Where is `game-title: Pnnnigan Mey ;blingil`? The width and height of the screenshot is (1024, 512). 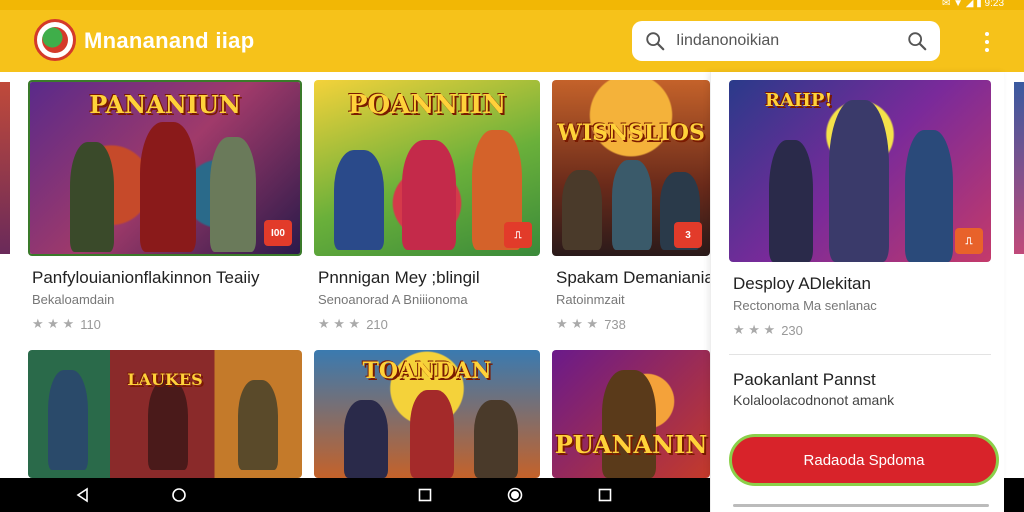 game-title: Pnnnigan Mey ;blingil is located at coordinates (399, 278).